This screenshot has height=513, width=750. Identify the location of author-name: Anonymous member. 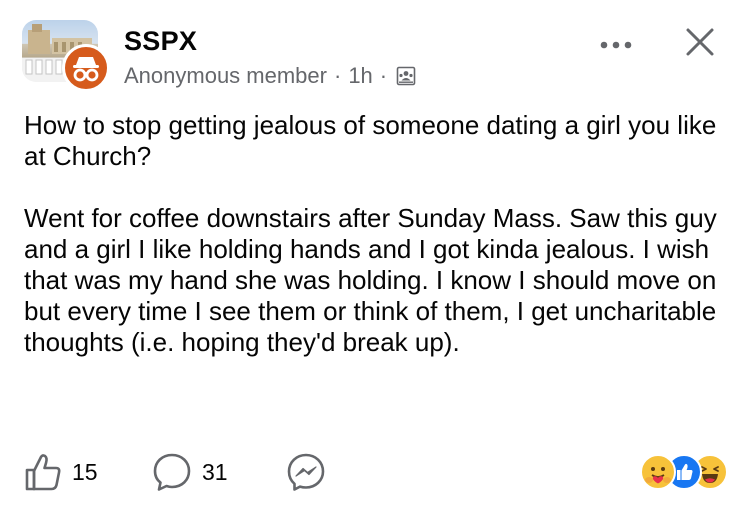
(225, 76).